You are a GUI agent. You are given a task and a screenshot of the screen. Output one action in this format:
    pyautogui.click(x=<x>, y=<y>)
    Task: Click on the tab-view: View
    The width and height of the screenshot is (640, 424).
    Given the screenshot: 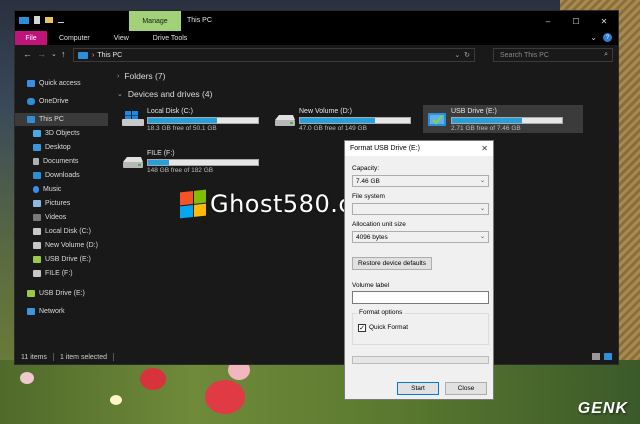 What is the action you would take?
    pyautogui.click(x=121, y=38)
    